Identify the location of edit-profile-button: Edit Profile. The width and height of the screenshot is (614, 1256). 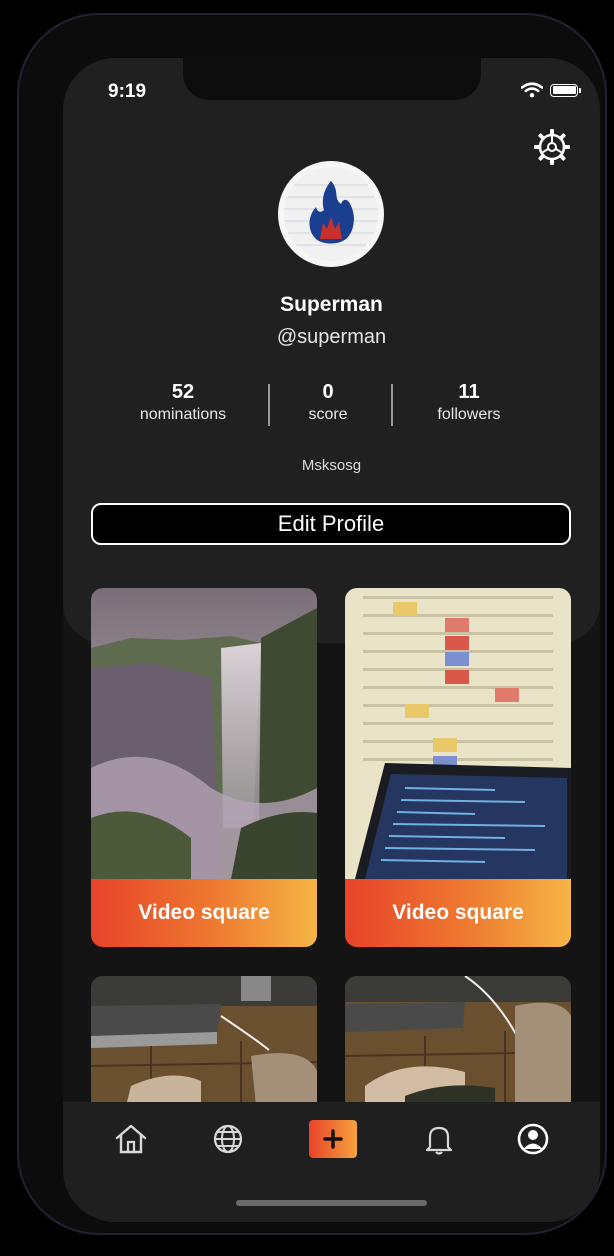
(331, 524).